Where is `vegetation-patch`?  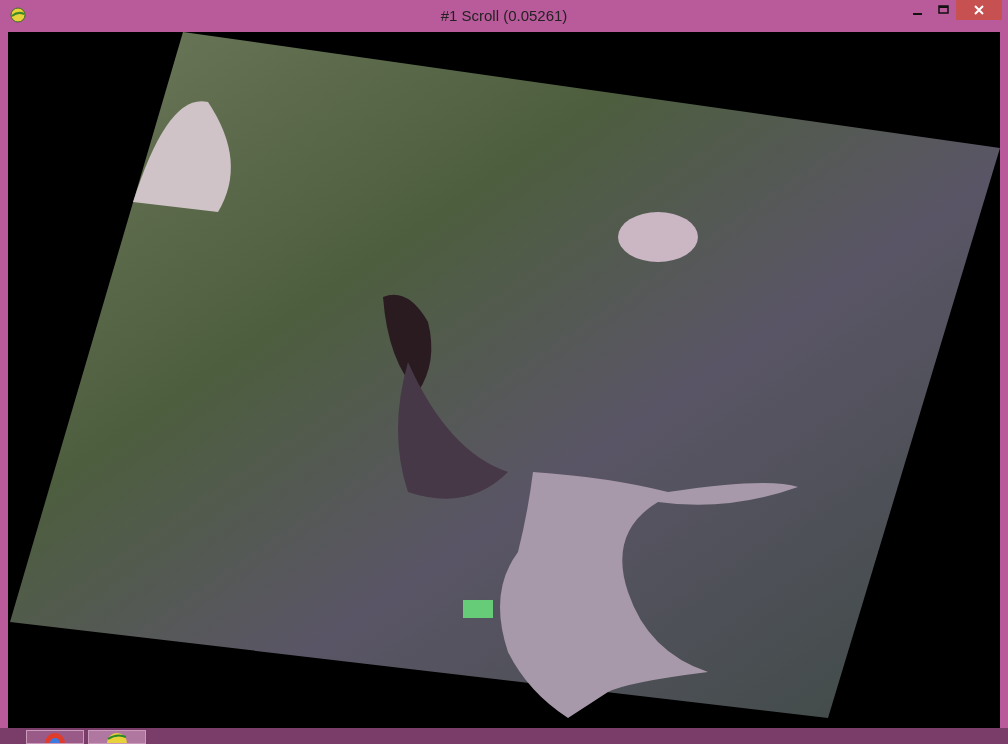 vegetation-patch is located at coordinates (478, 609).